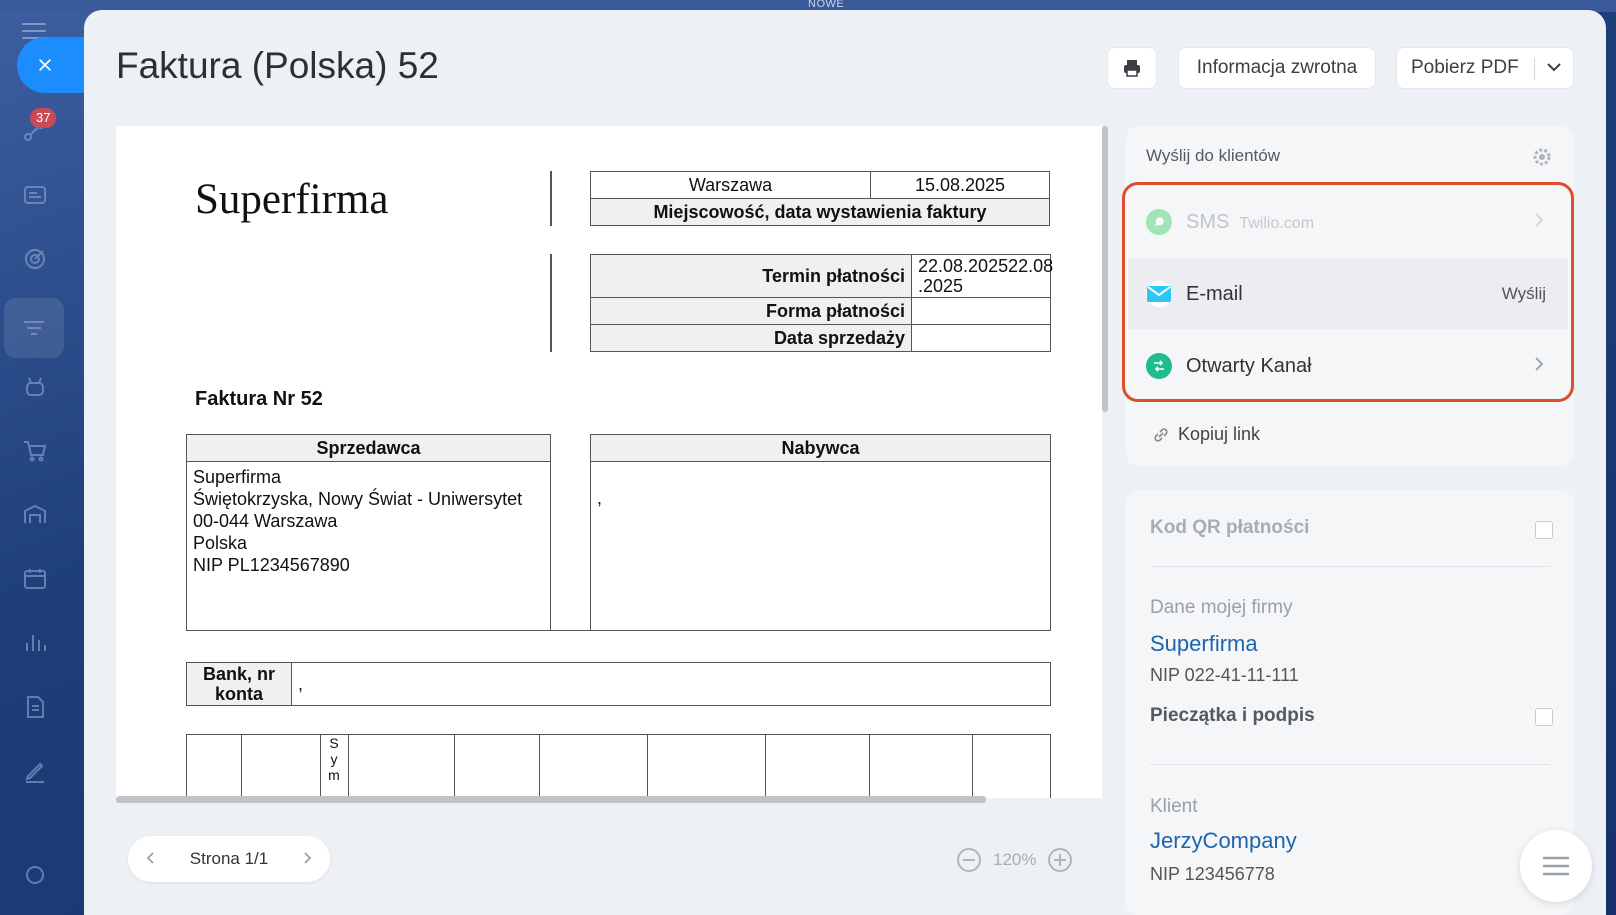 This screenshot has height=915, width=1616. Describe the element at coordinates (981, 338) in the screenshot. I see `sale-date-value` at that location.